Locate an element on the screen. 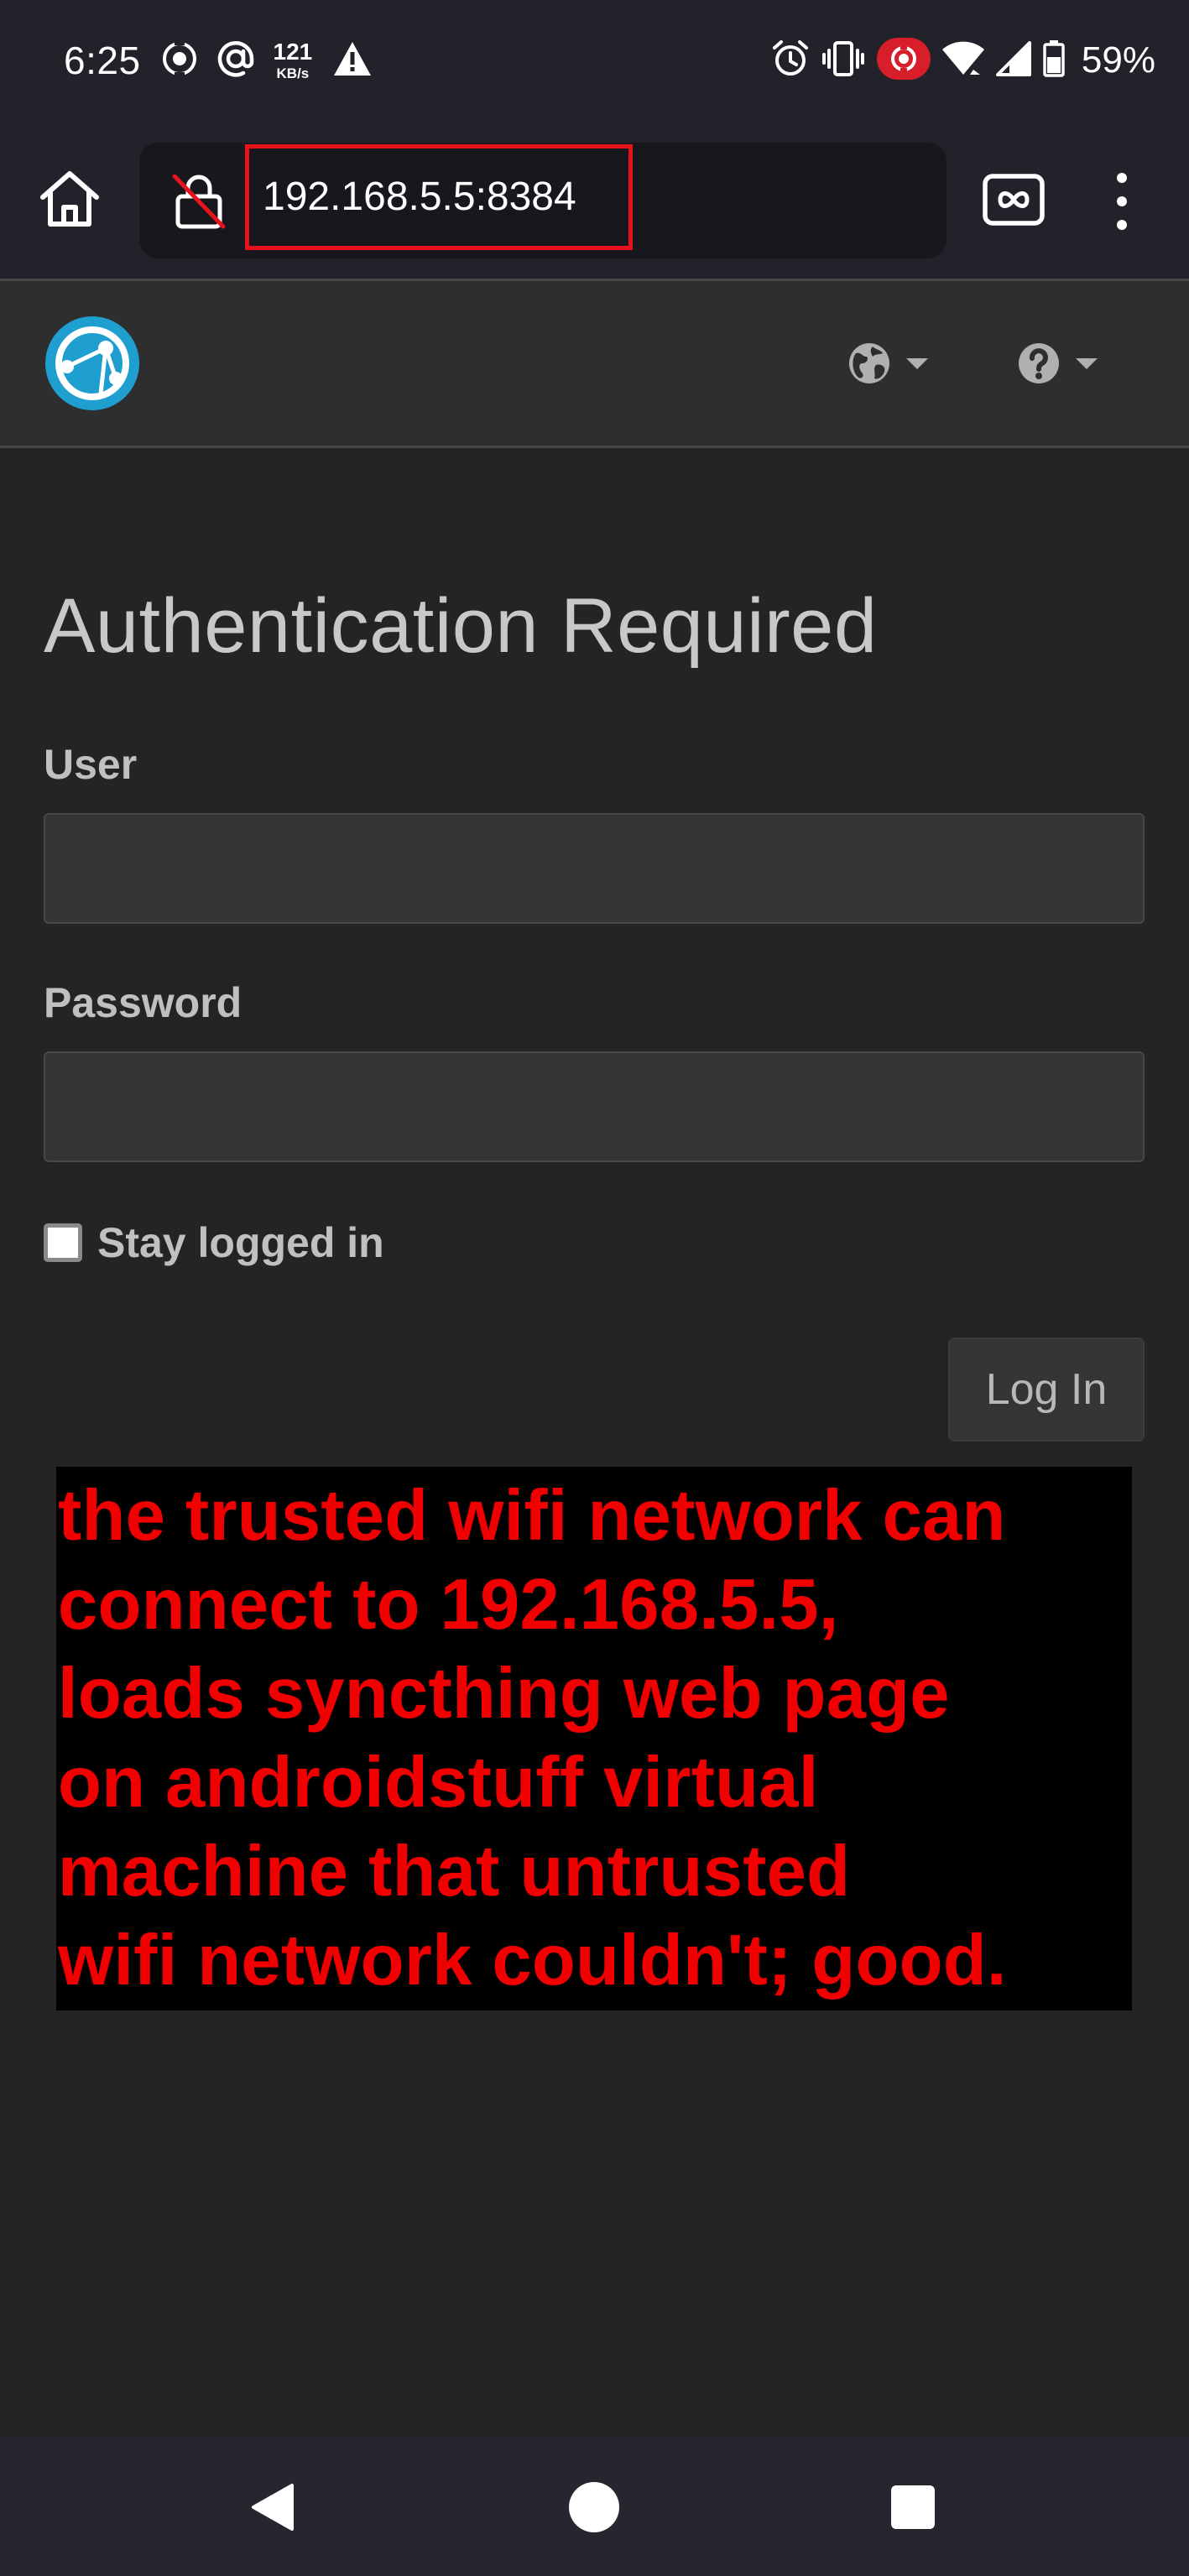  tabs-icon is located at coordinates (1014, 200).